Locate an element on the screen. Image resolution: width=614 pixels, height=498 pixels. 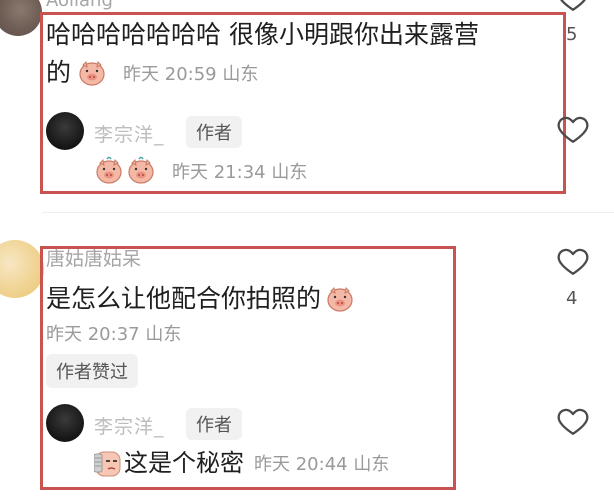
author-liked-badge: 作者赞过 is located at coordinates (92, 371).